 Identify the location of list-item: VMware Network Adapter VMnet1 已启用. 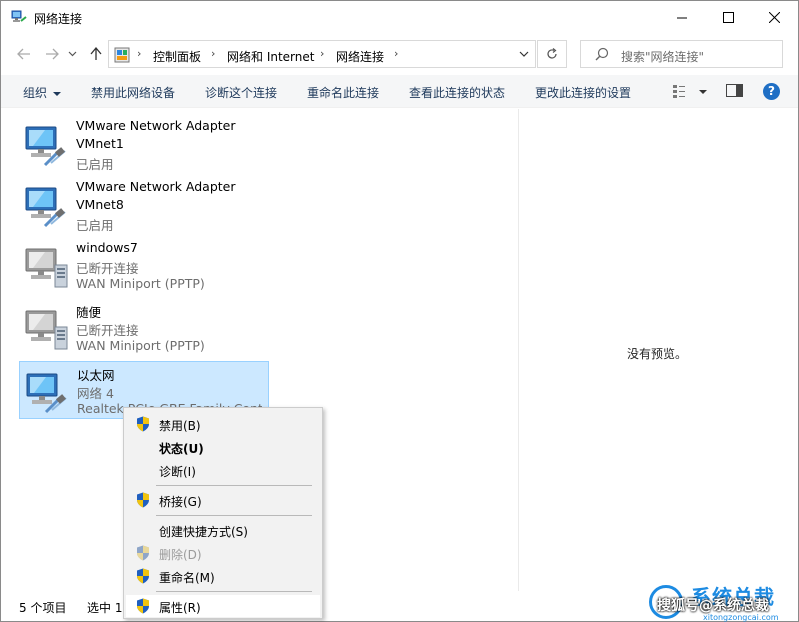
(144, 144).